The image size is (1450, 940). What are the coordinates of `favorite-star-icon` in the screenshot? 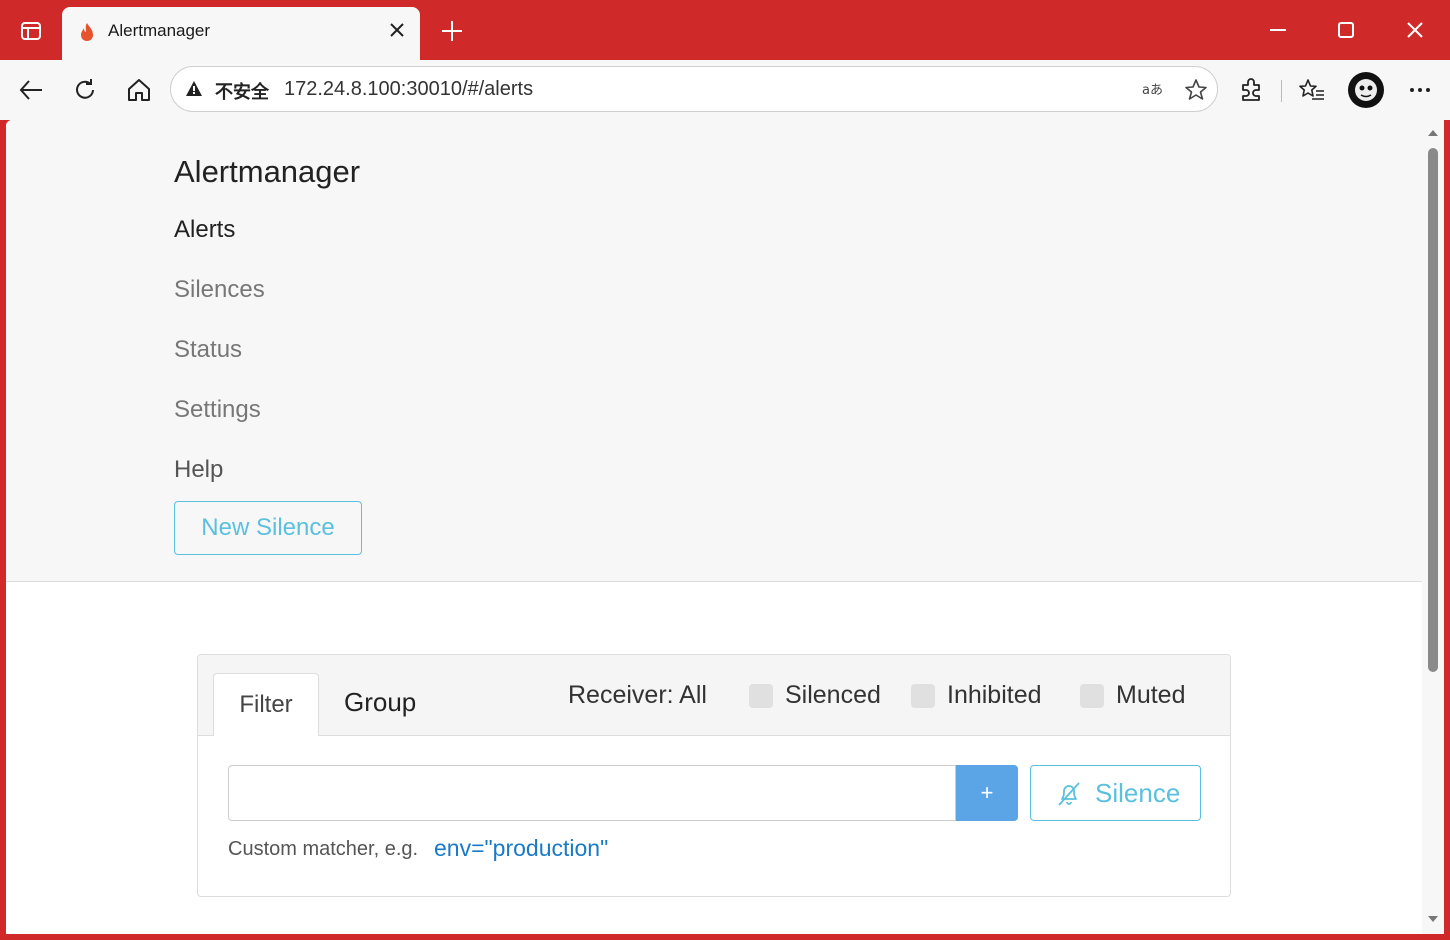 It's located at (1196, 90).